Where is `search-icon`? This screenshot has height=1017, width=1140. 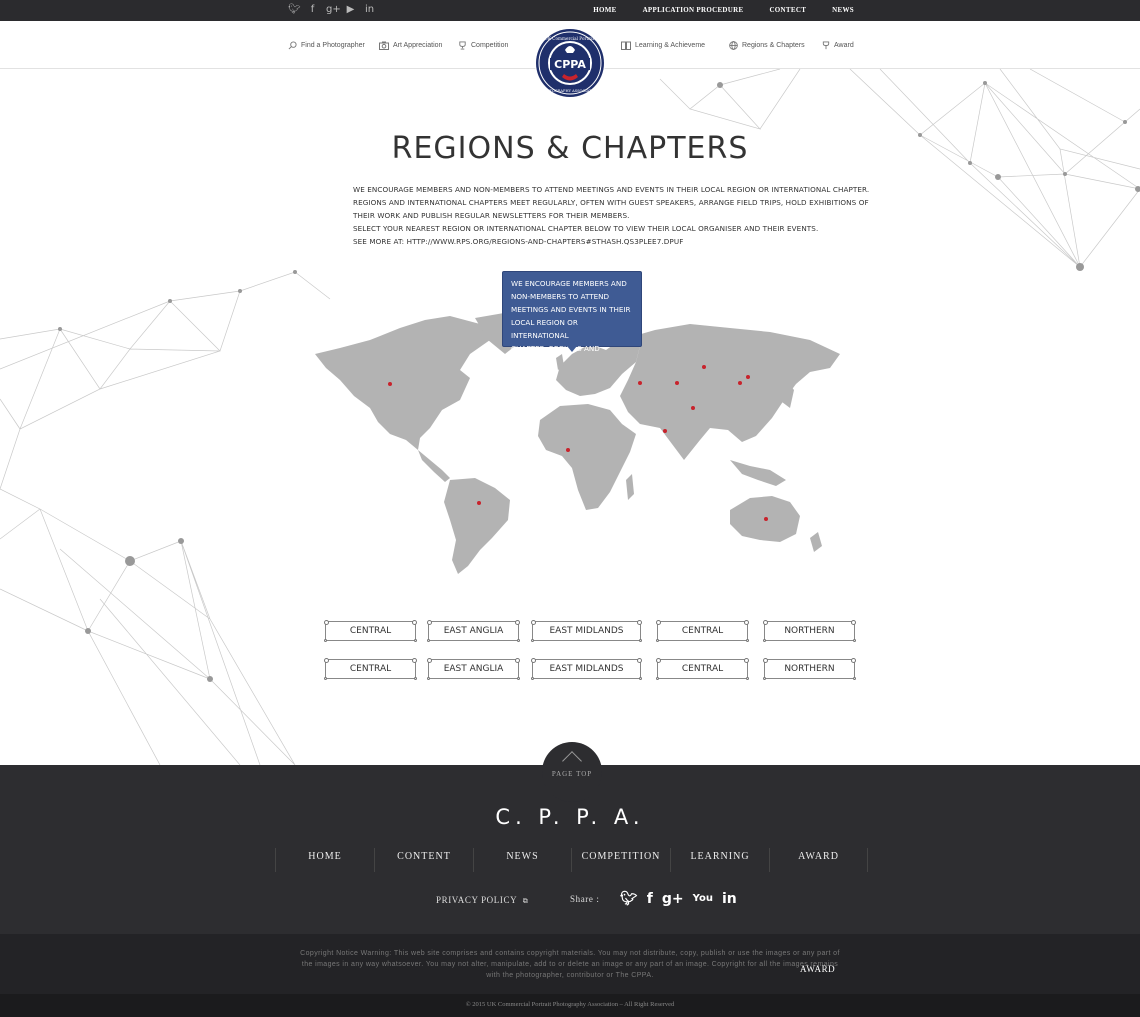
search-icon is located at coordinates (292, 44).